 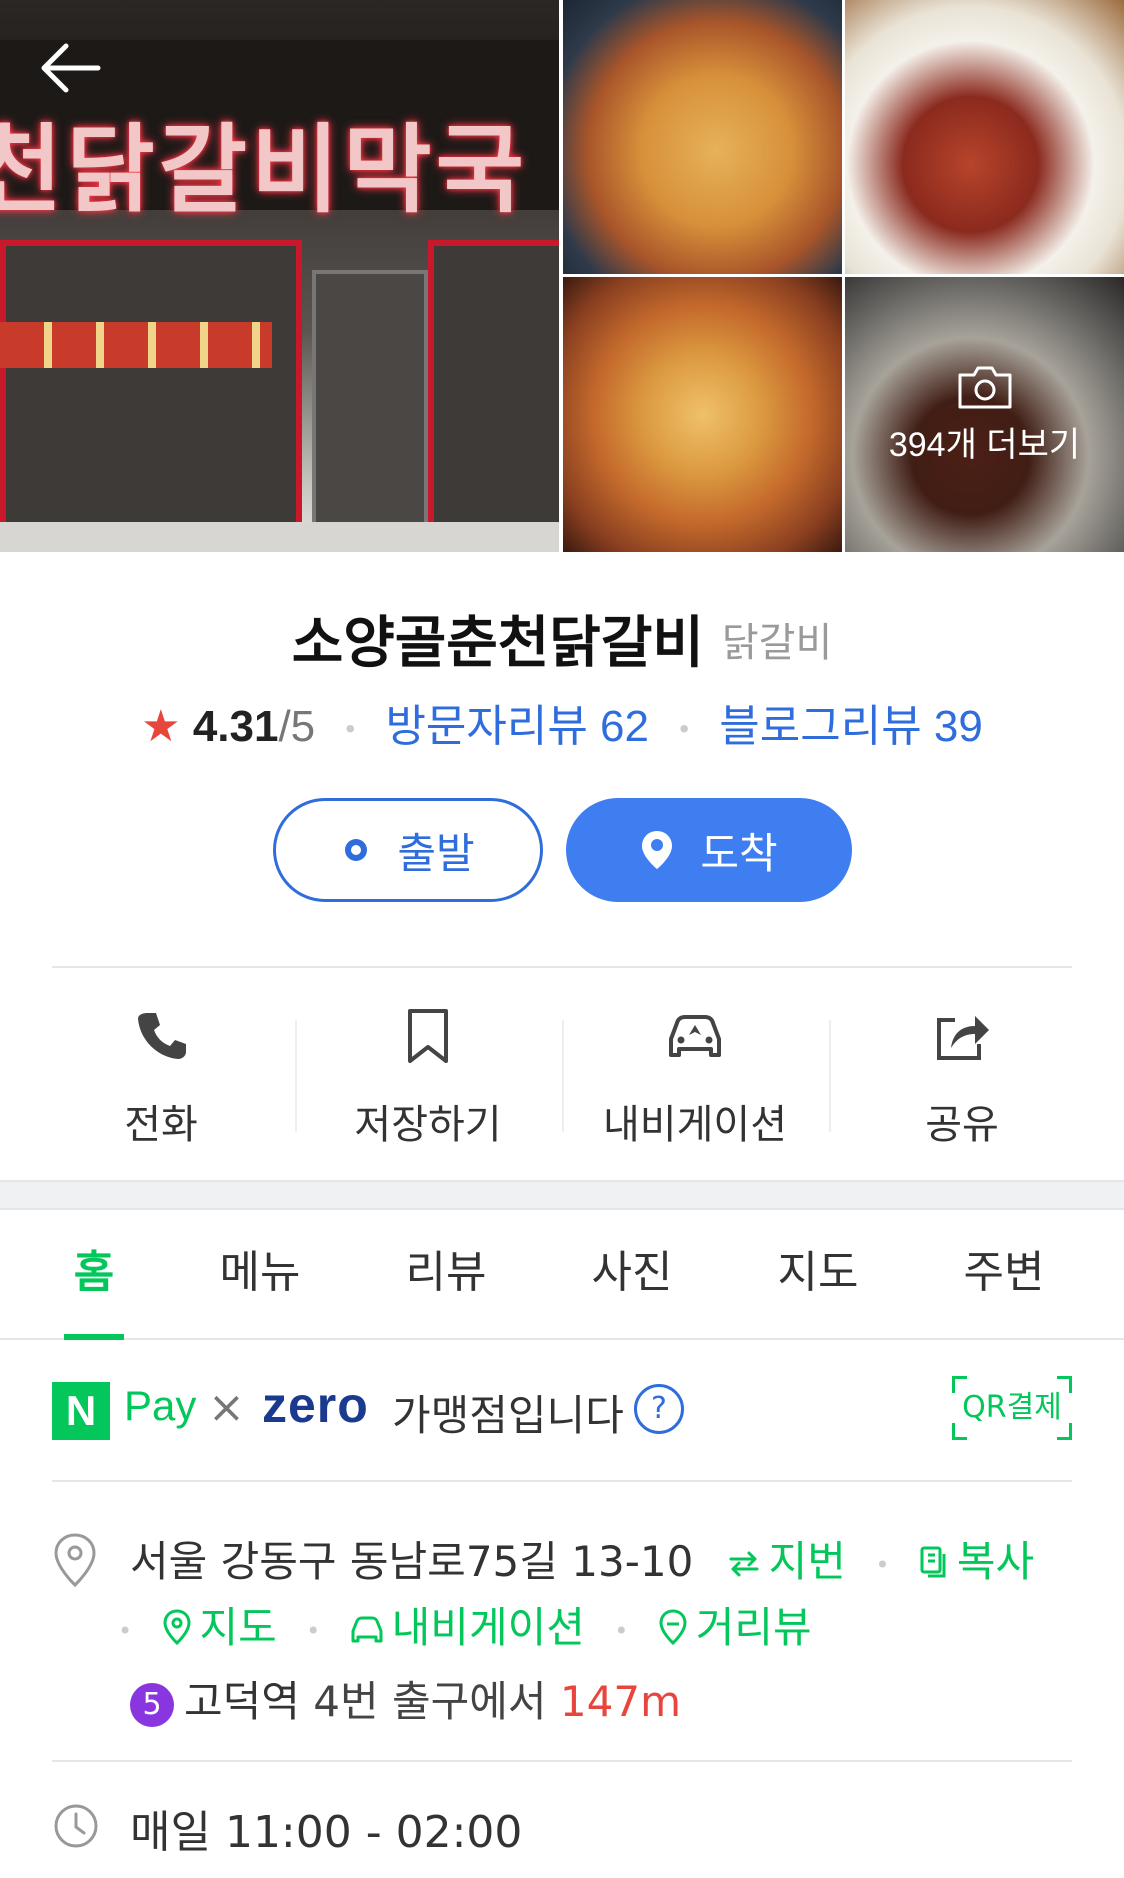 I want to click on phone-icon, so click(x=161, y=1036).